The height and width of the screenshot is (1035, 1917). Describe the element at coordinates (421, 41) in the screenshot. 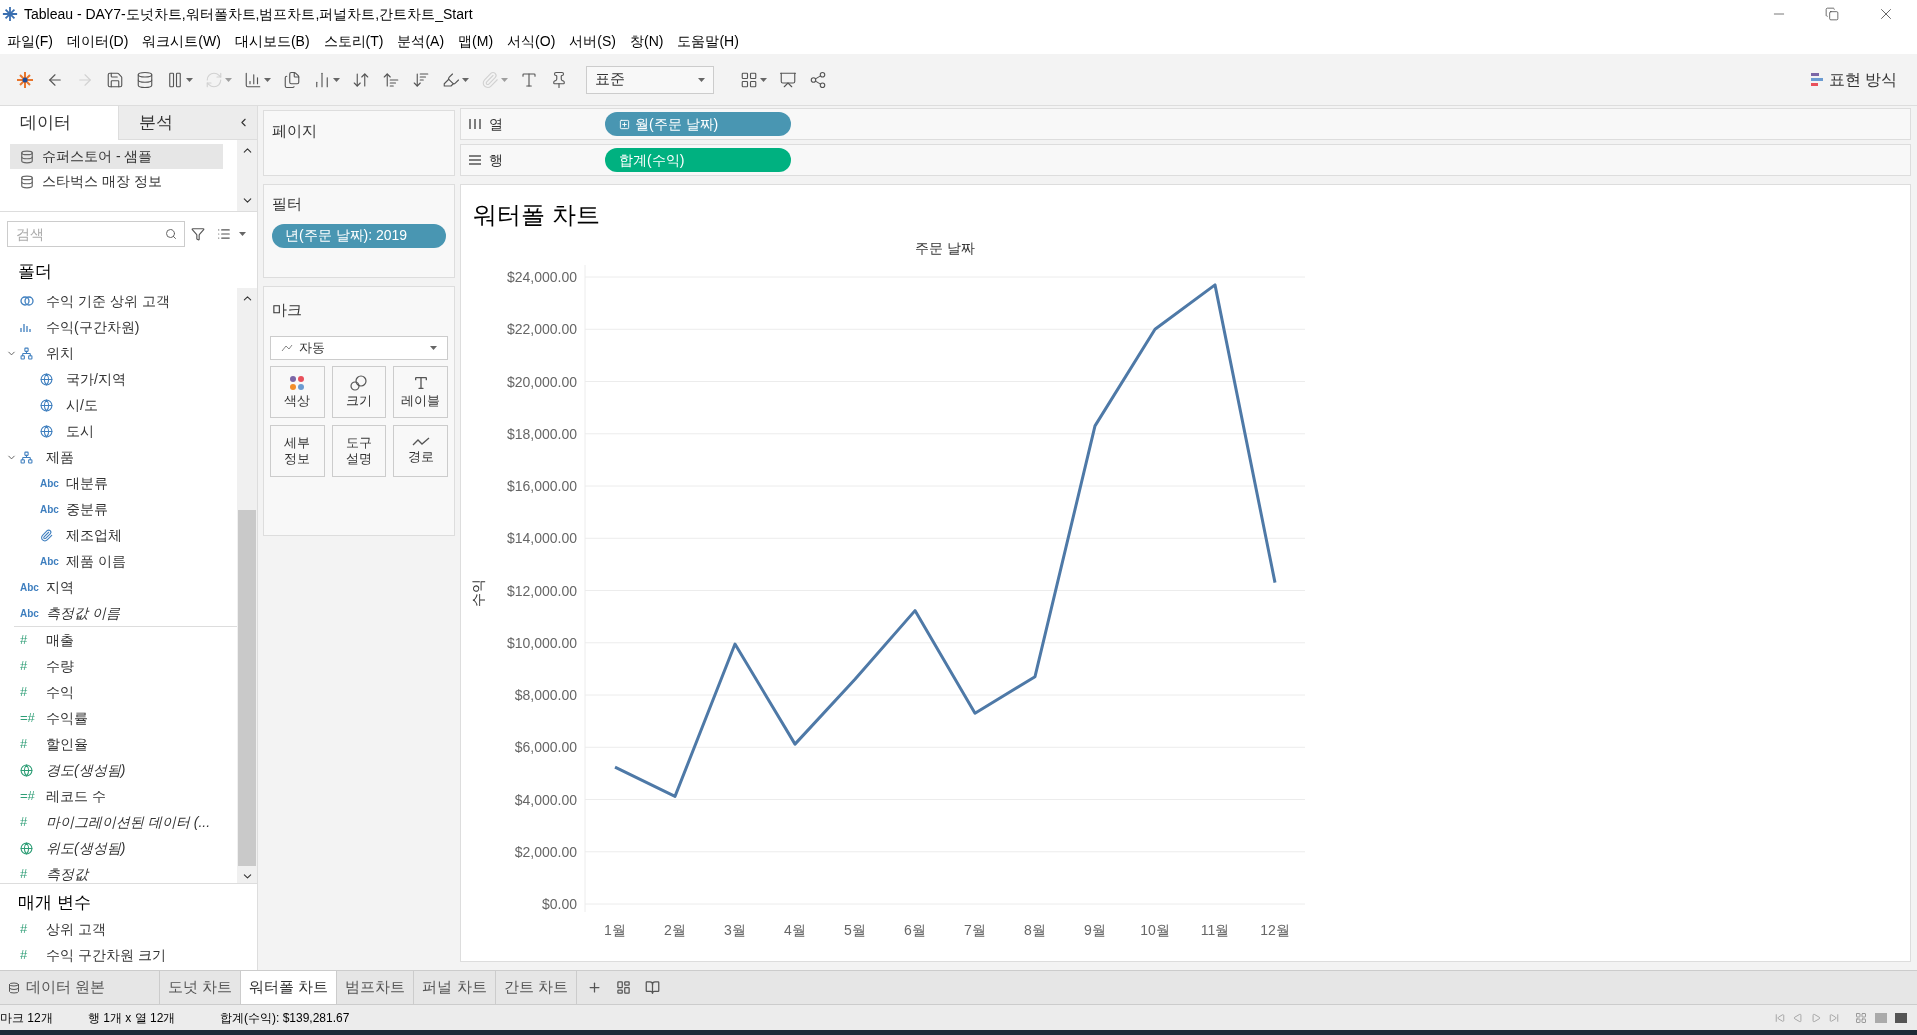

I see `menu-item: 분석(A)` at that location.